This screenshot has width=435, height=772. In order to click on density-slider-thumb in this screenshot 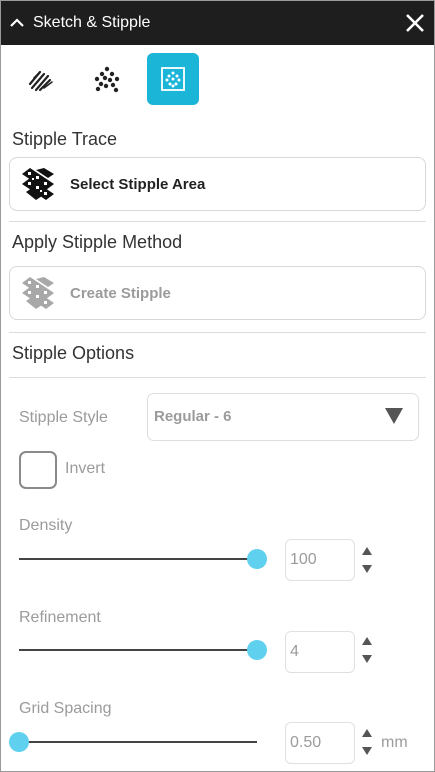, I will do `click(257, 559)`.